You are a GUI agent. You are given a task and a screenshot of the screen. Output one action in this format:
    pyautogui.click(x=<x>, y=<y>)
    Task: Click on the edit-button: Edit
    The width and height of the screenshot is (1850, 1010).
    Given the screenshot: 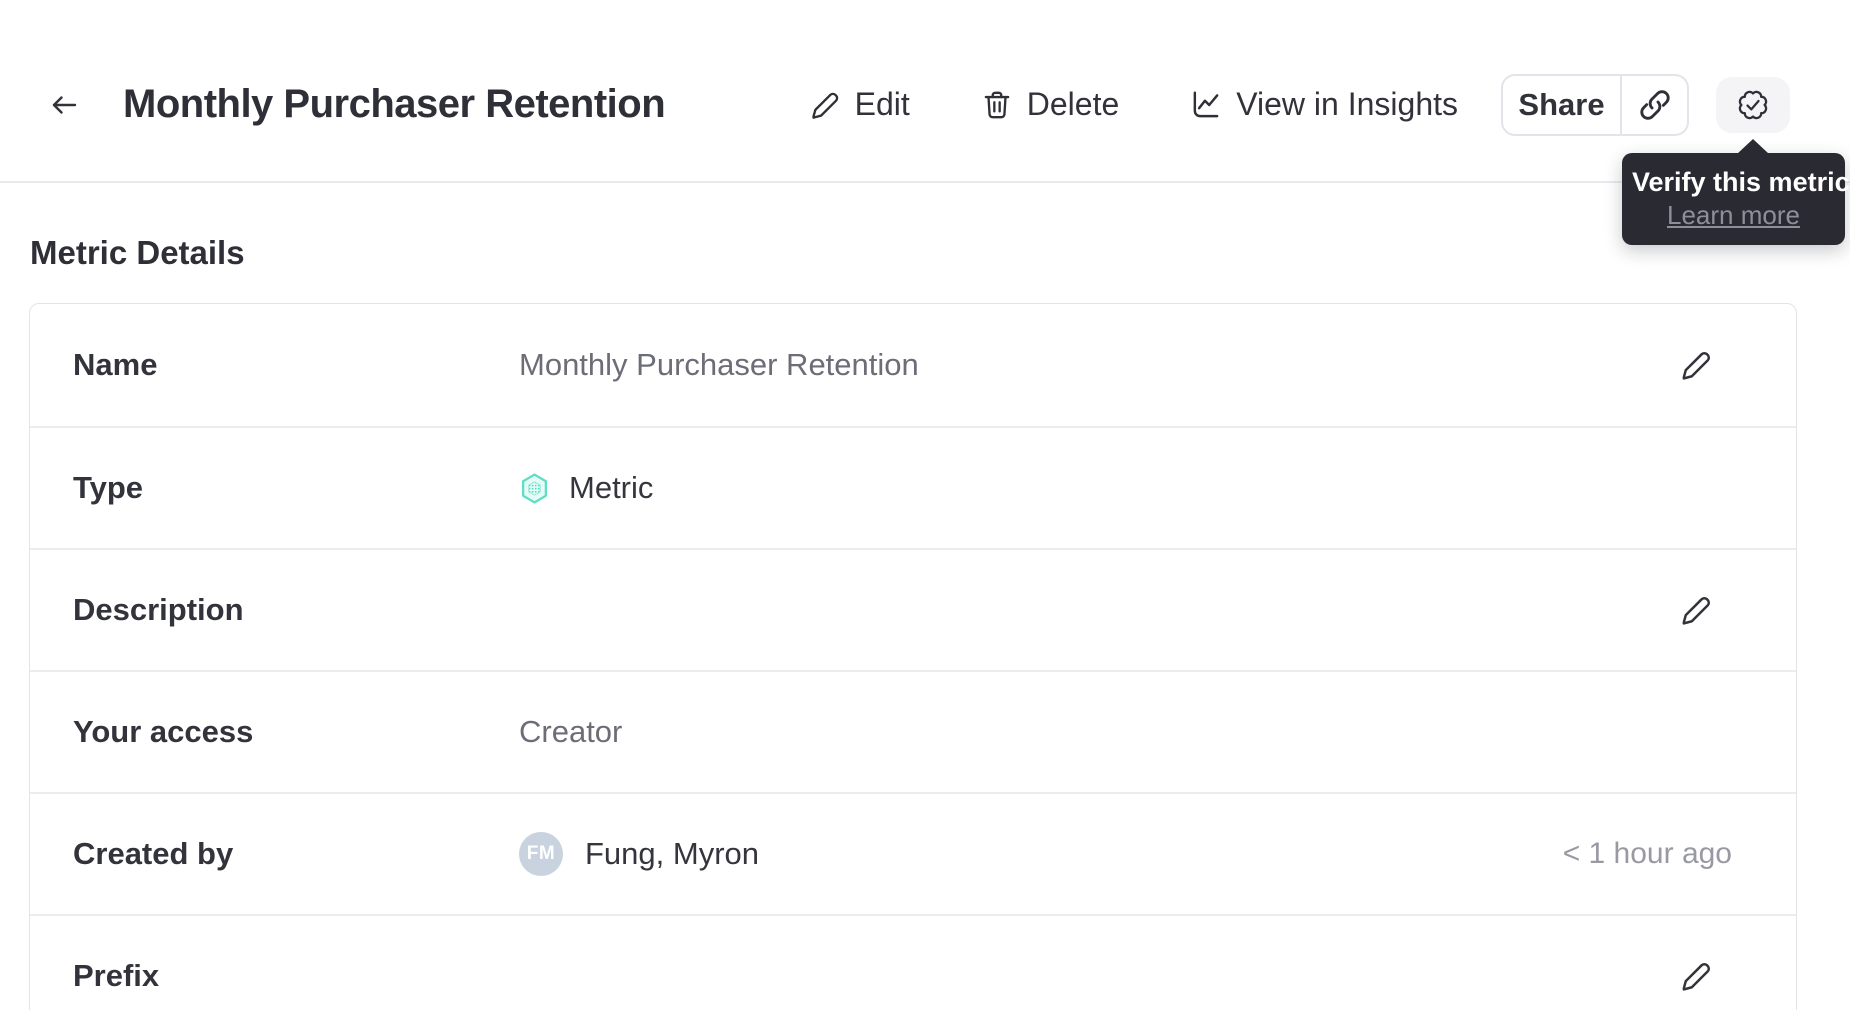 What is the action you would take?
    pyautogui.click(x=859, y=104)
    